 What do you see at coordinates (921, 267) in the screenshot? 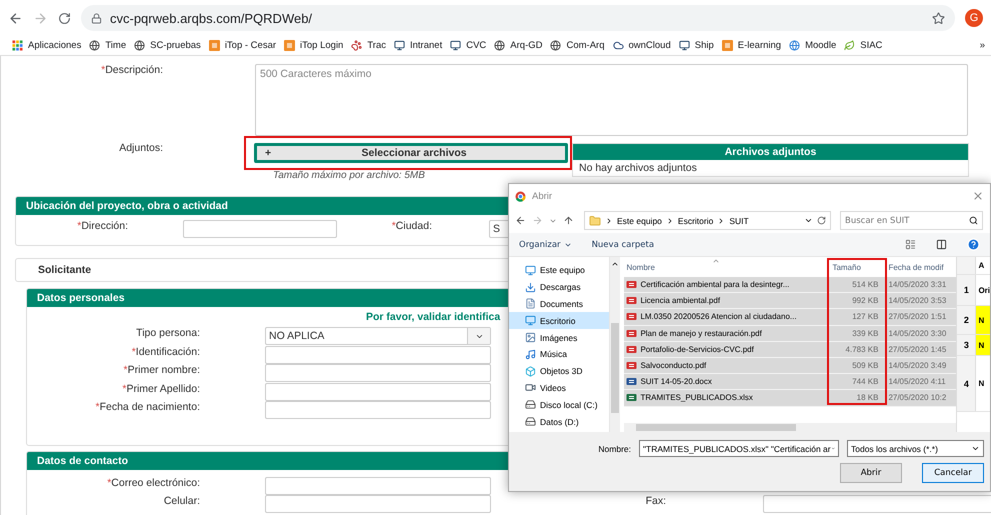
I see `column-header: Fecha de modif` at bounding box center [921, 267].